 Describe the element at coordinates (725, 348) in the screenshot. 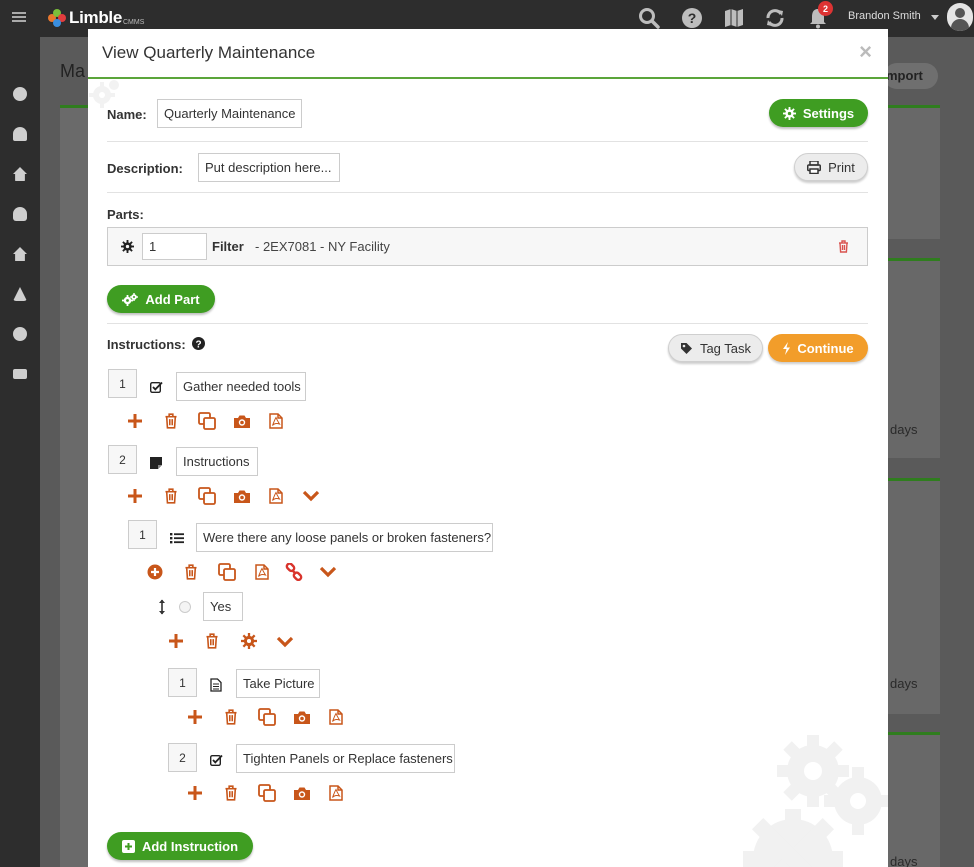

I see `tag-task-button-label: Tag Task` at that location.